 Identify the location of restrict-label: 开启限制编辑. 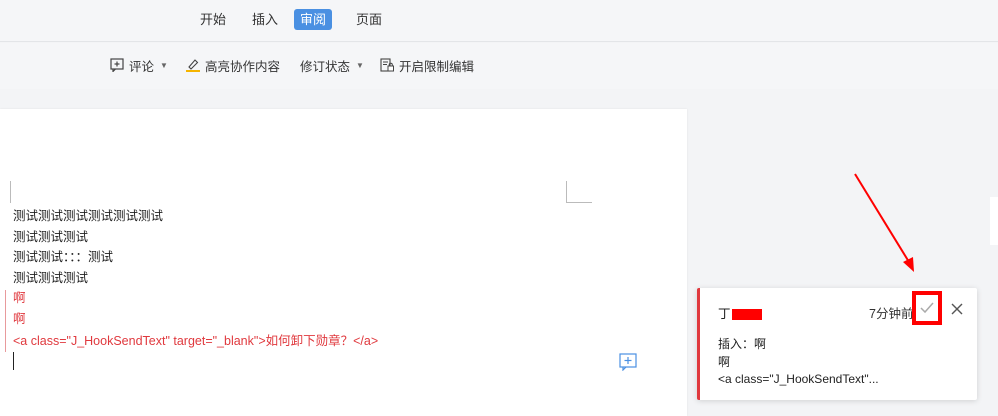
(437, 66).